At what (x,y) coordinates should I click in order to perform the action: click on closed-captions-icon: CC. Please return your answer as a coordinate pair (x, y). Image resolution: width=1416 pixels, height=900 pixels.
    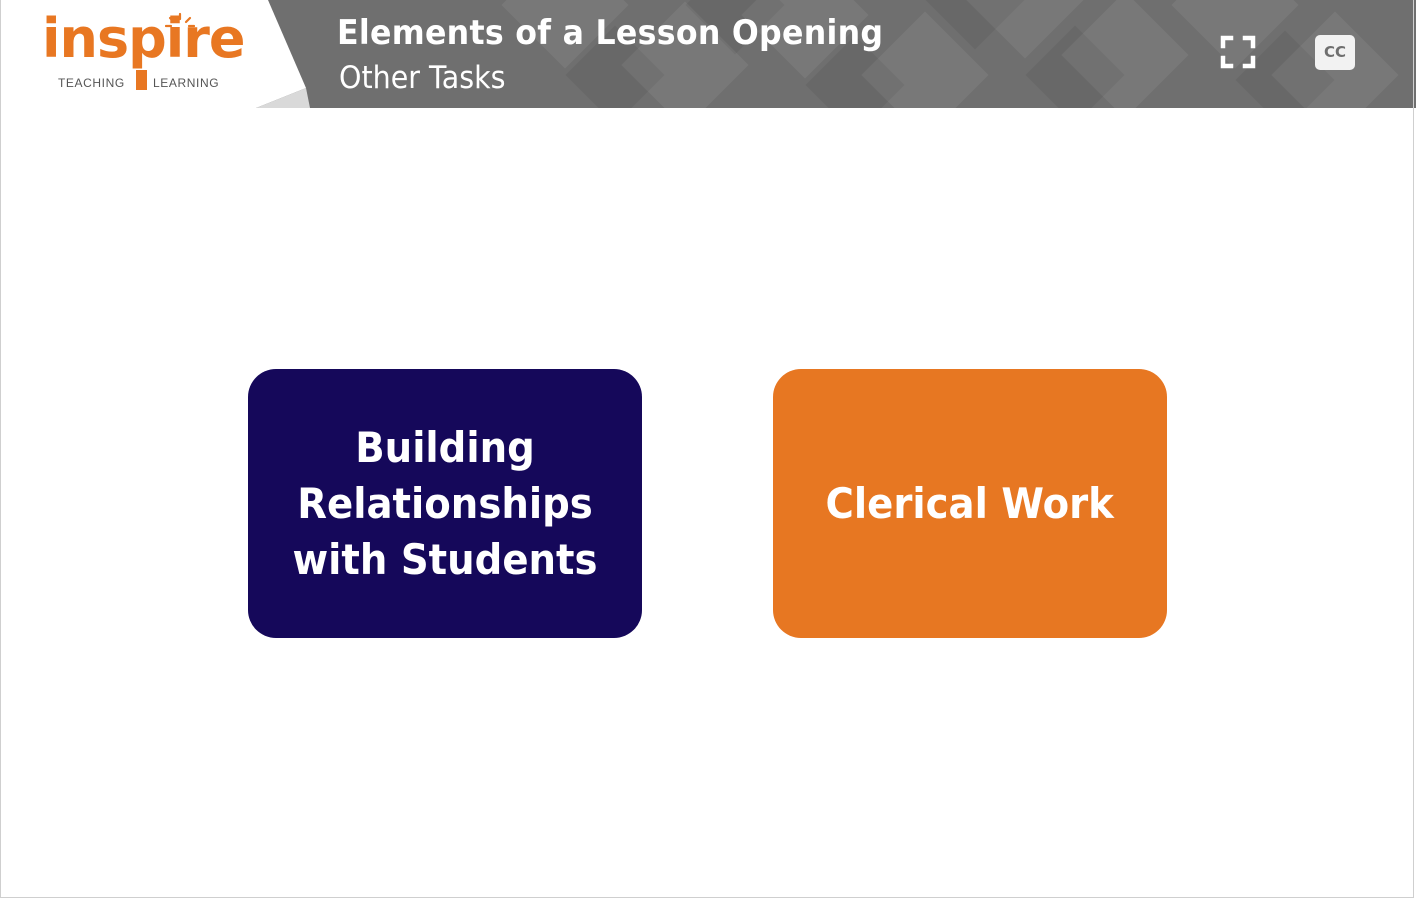
    Looking at the image, I should click on (1335, 52).